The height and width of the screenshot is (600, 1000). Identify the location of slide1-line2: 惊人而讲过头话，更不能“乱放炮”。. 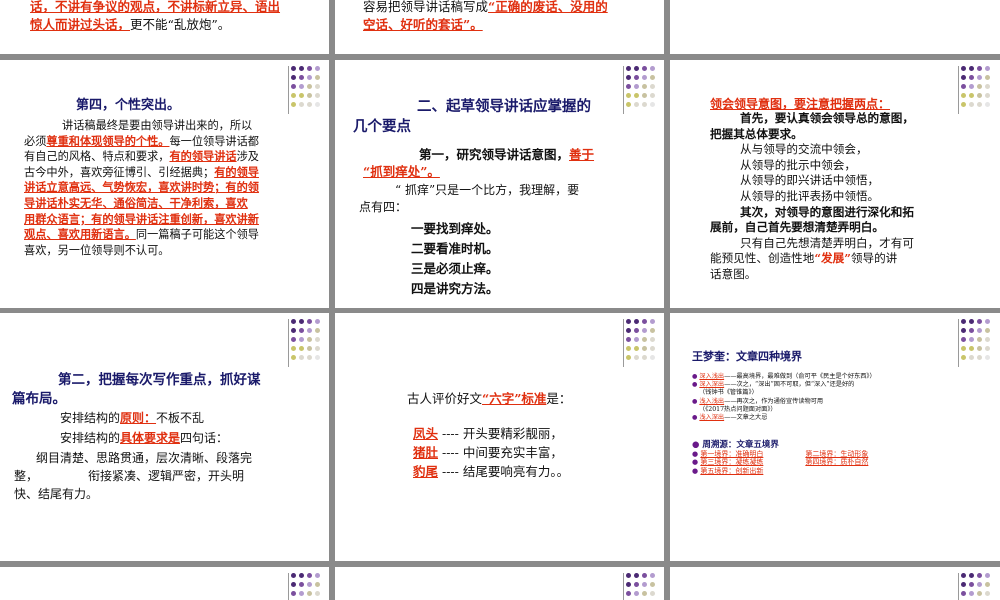
(130, 24).